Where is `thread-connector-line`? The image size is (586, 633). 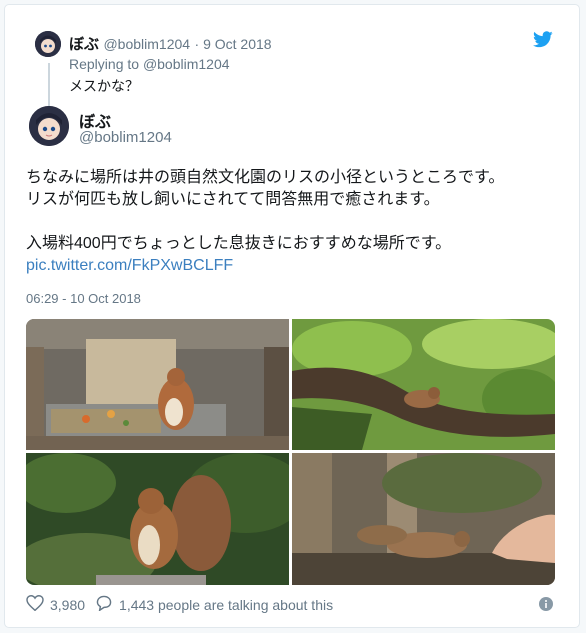 thread-connector-line is located at coordinates (49, 85).